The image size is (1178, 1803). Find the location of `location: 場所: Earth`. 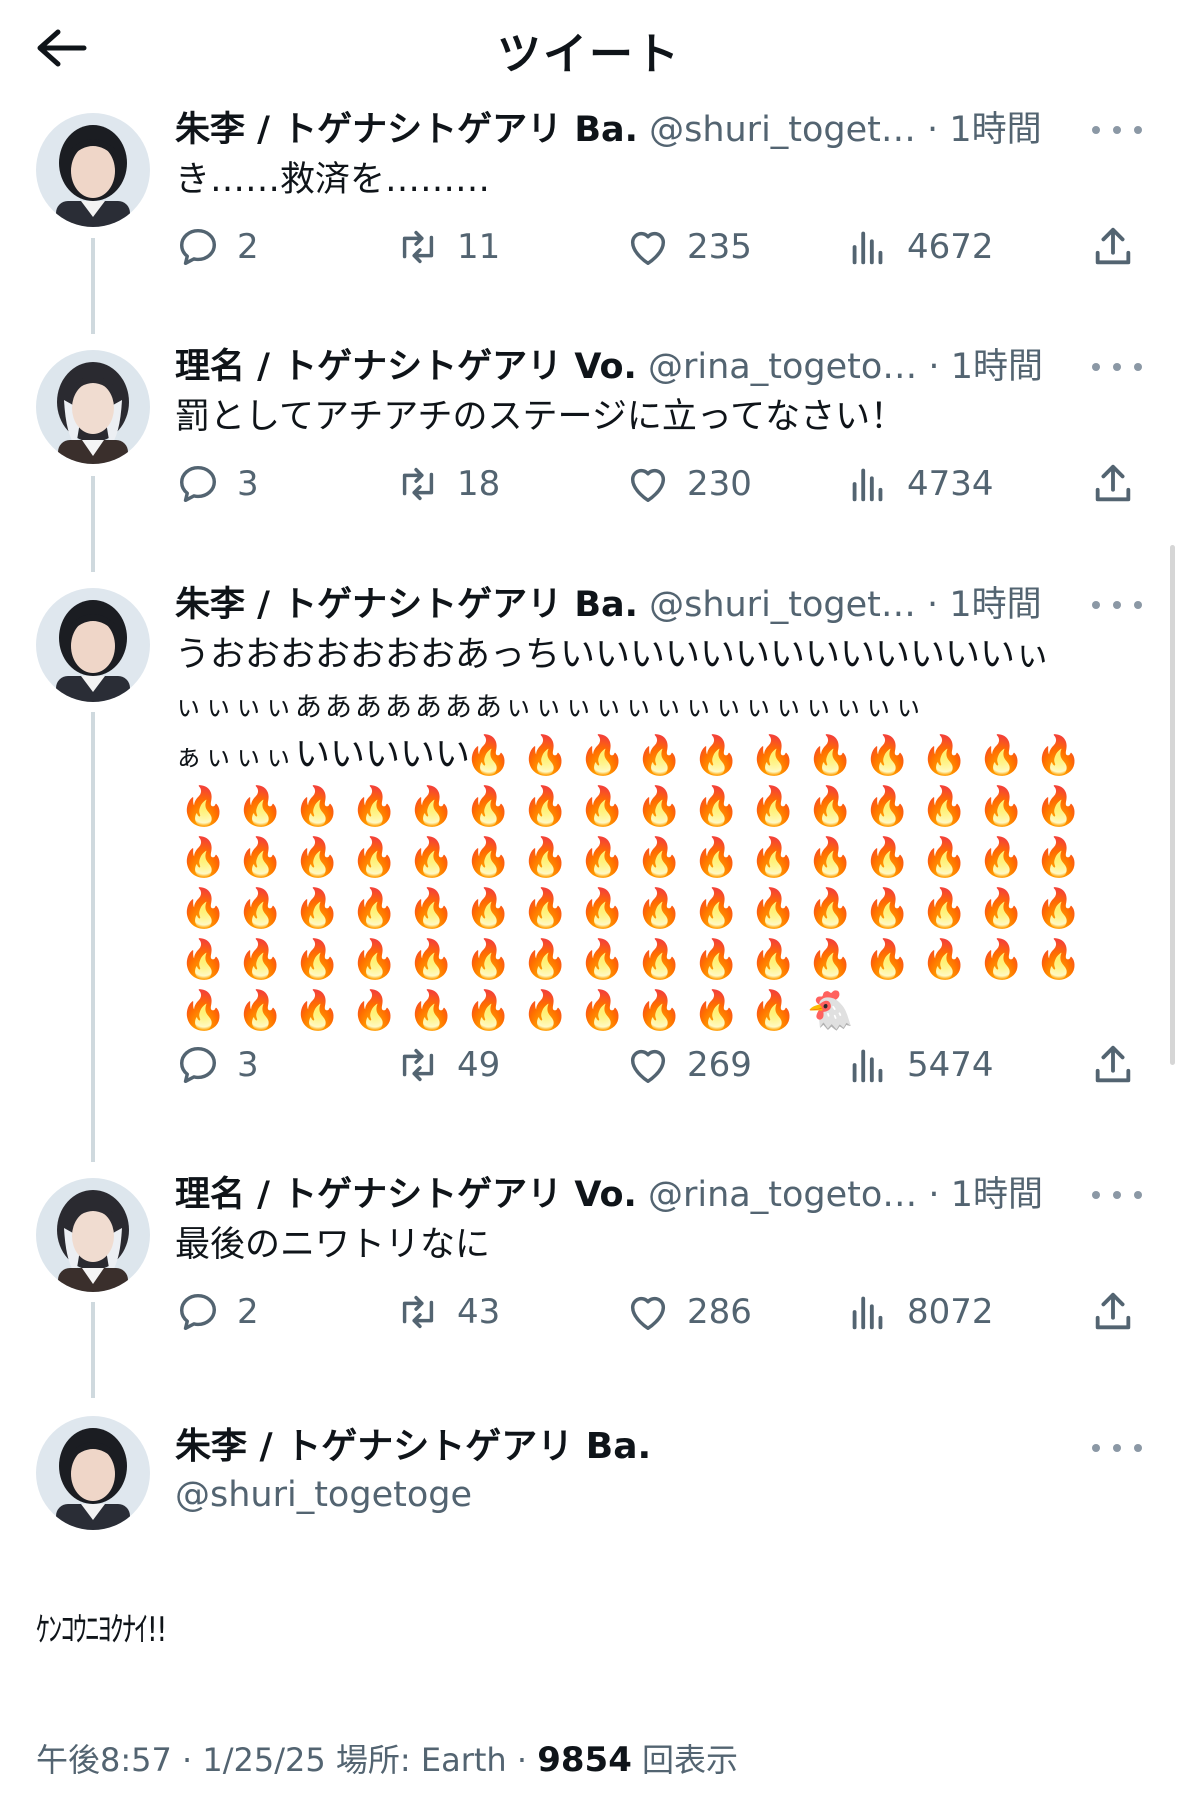

location: 場所: Earth is located at coordinates (421, 1760).